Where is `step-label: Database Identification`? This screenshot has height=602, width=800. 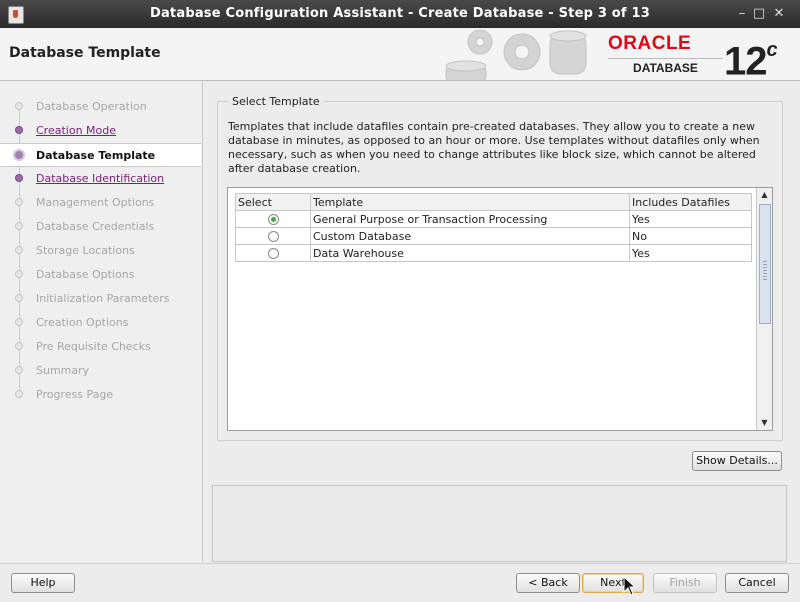 step-label: Database Identification is located at coordinates (100, 178).